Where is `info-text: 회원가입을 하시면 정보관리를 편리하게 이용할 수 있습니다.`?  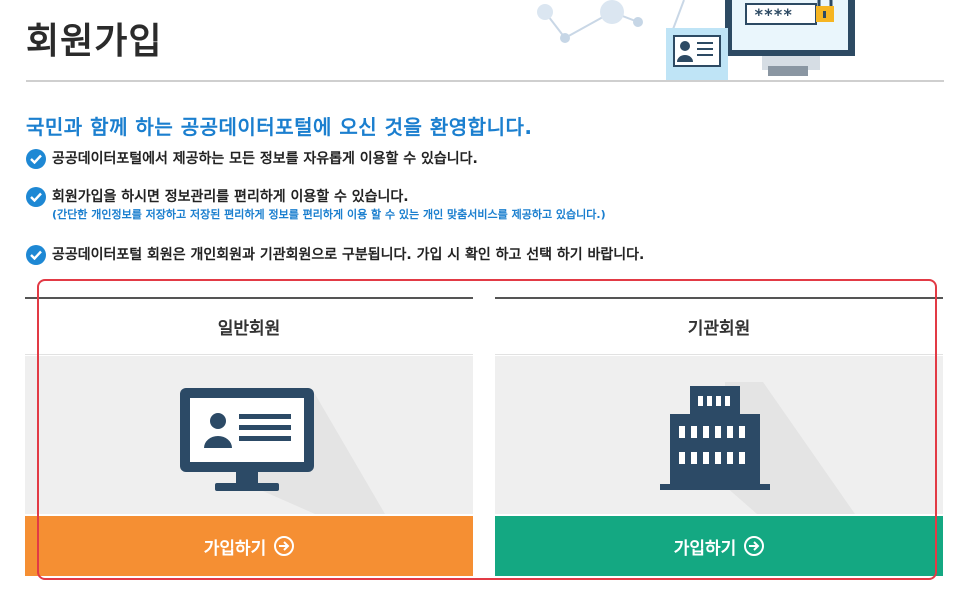 info-text: 회원가입을 하시면 정보관리를 편리하게 이용할 수 있습니다. is located at coordinates (230, 197).